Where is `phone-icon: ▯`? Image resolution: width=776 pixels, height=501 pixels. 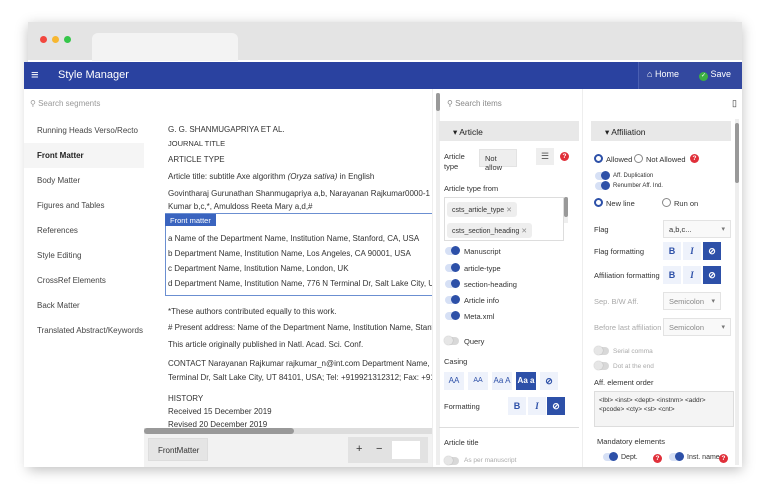 phone-icon: ▯ is located at coordinates (734, 103).